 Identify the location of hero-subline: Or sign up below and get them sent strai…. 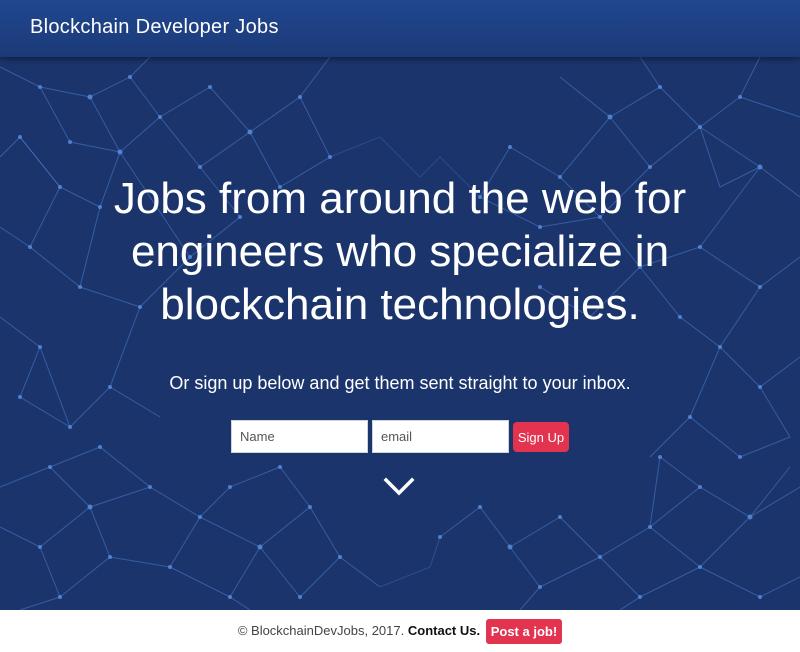
(400, 383).